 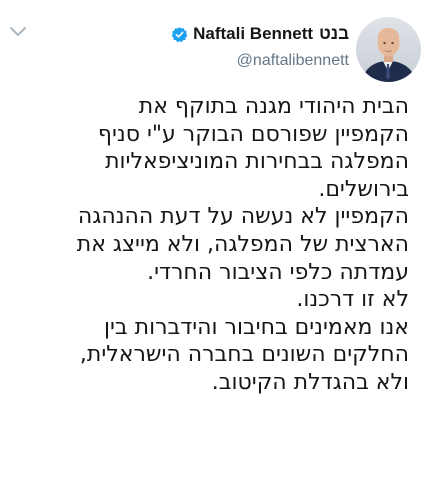 I want to click on verified-badge-icon, so click(x=179, y=34).